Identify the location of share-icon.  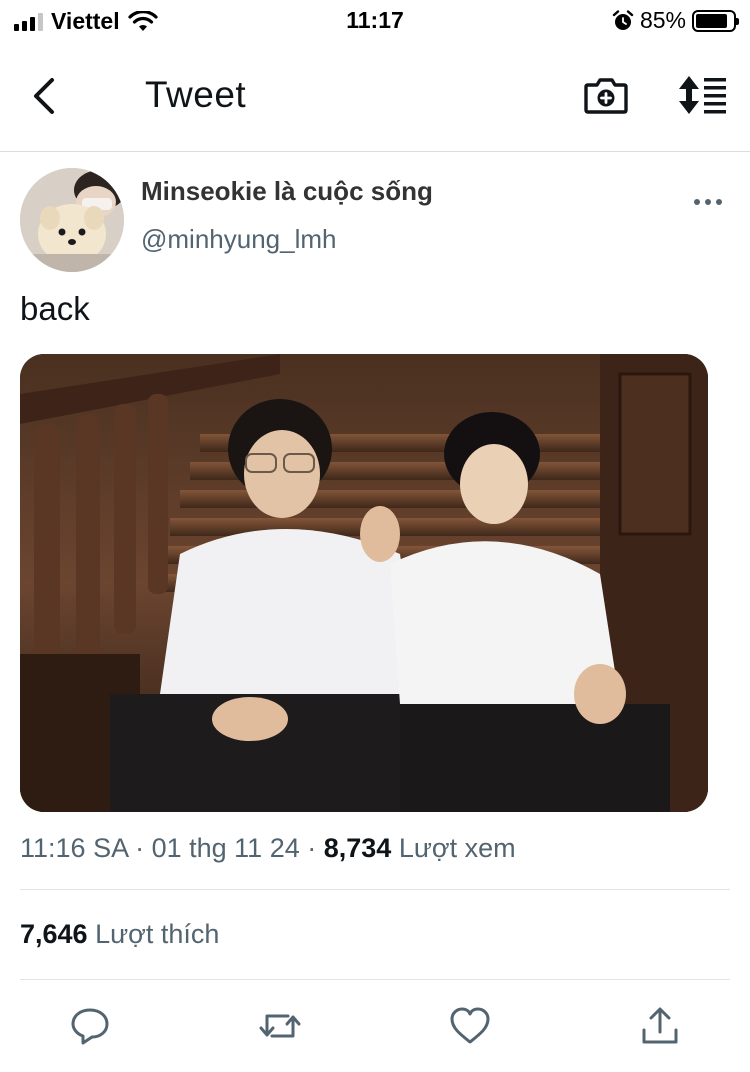
(660, 1025).